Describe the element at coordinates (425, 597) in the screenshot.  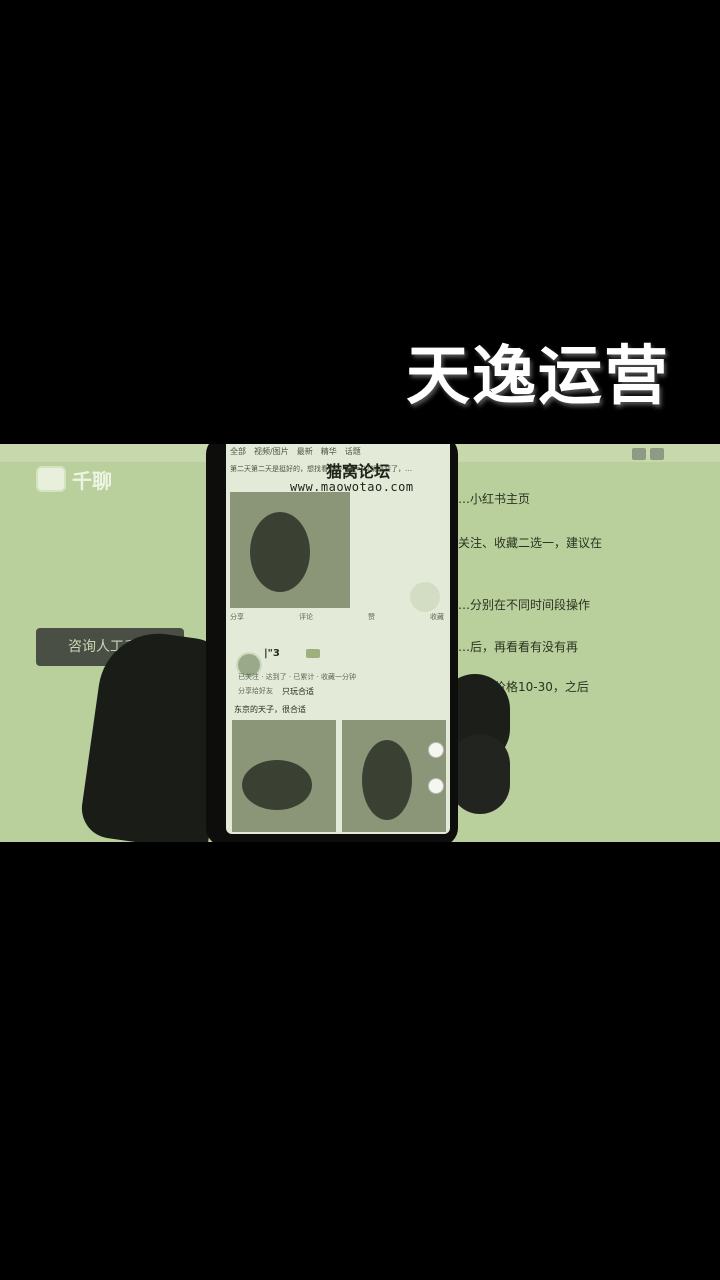
I see `floating-button` at that location.